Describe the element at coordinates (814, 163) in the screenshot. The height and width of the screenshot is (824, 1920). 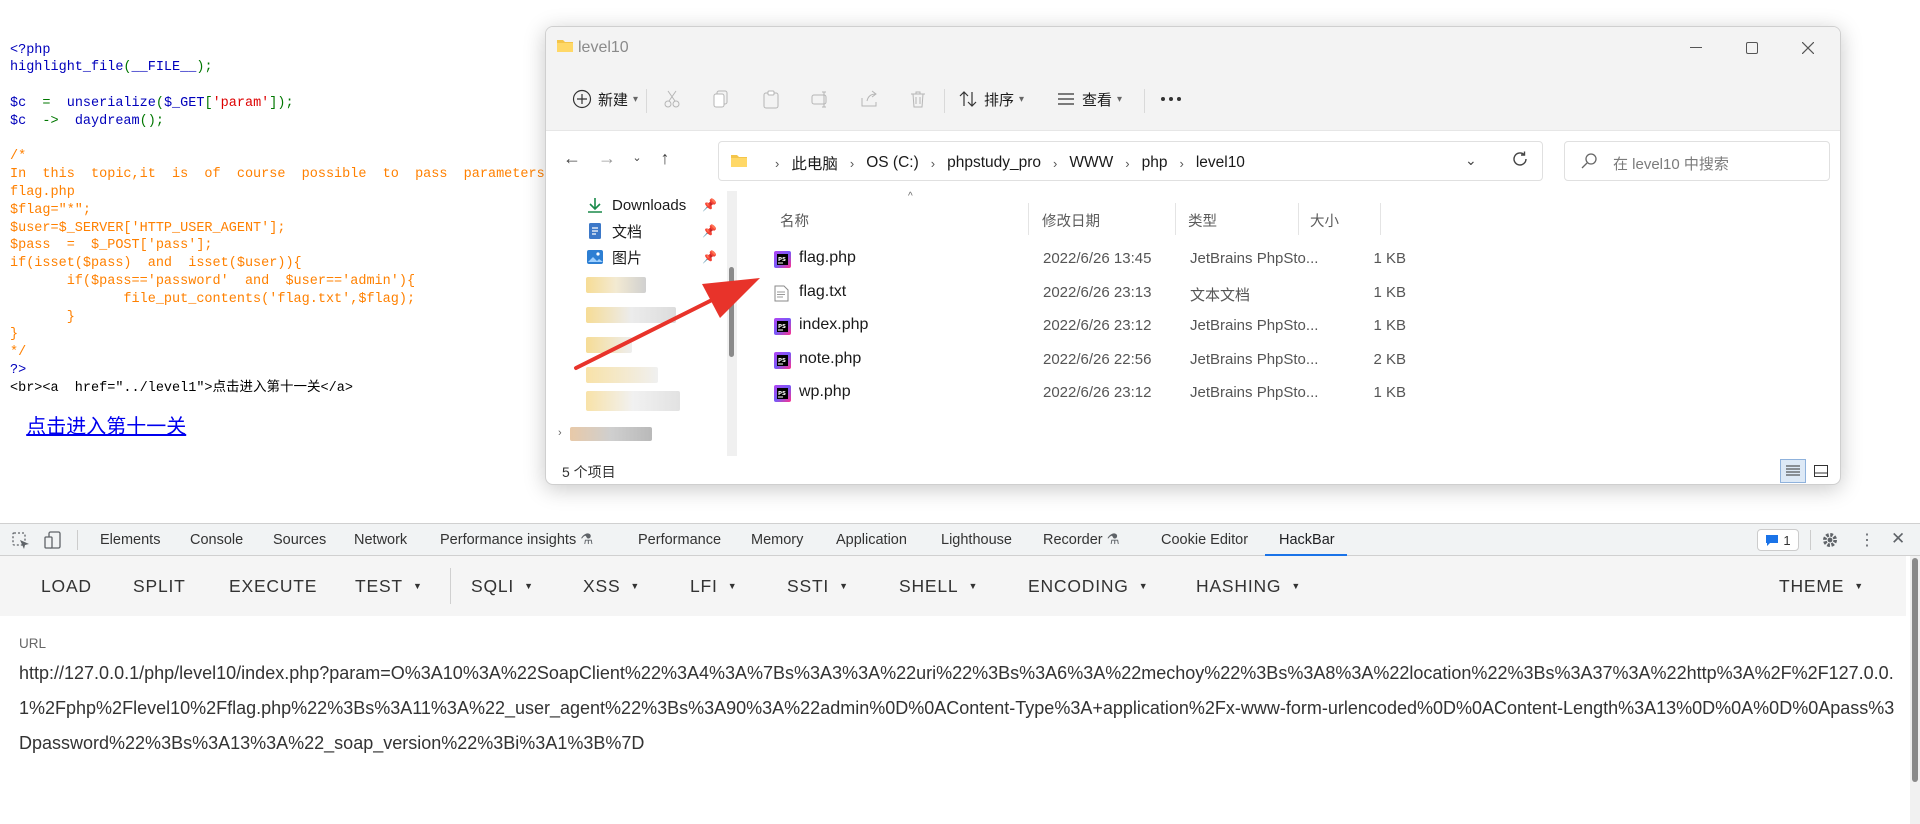
I see `breadcrumb-item: 此电脑` at that location.